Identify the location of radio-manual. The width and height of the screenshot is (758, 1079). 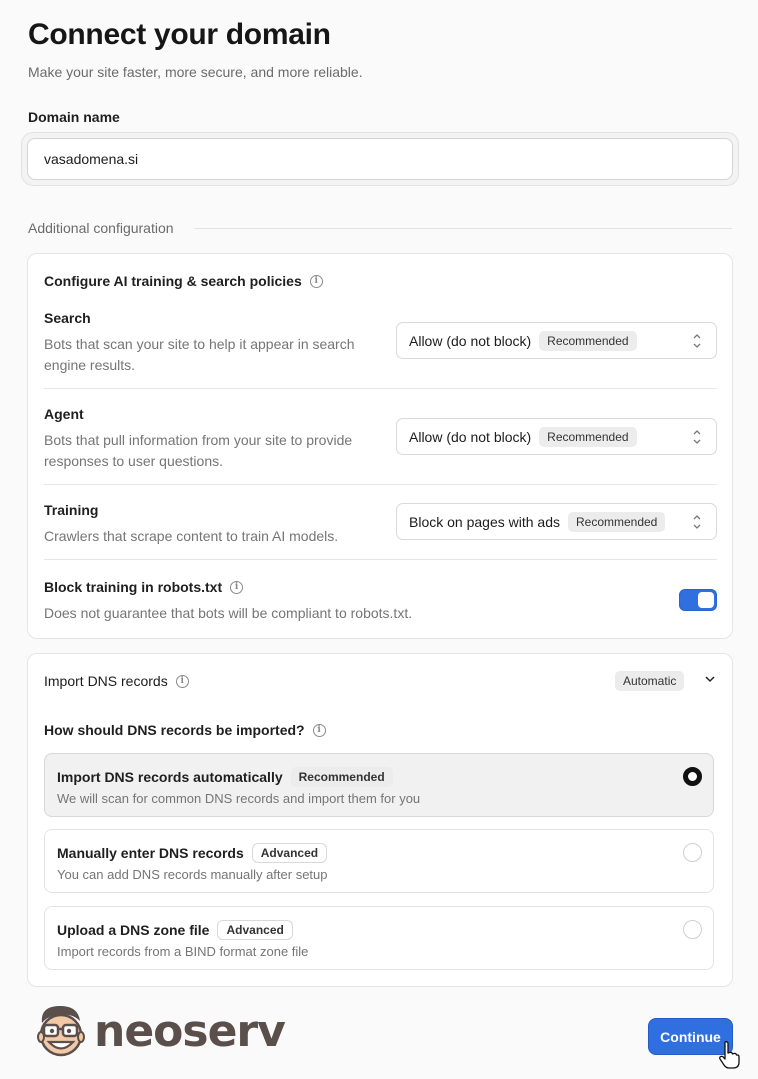
(692, 852).